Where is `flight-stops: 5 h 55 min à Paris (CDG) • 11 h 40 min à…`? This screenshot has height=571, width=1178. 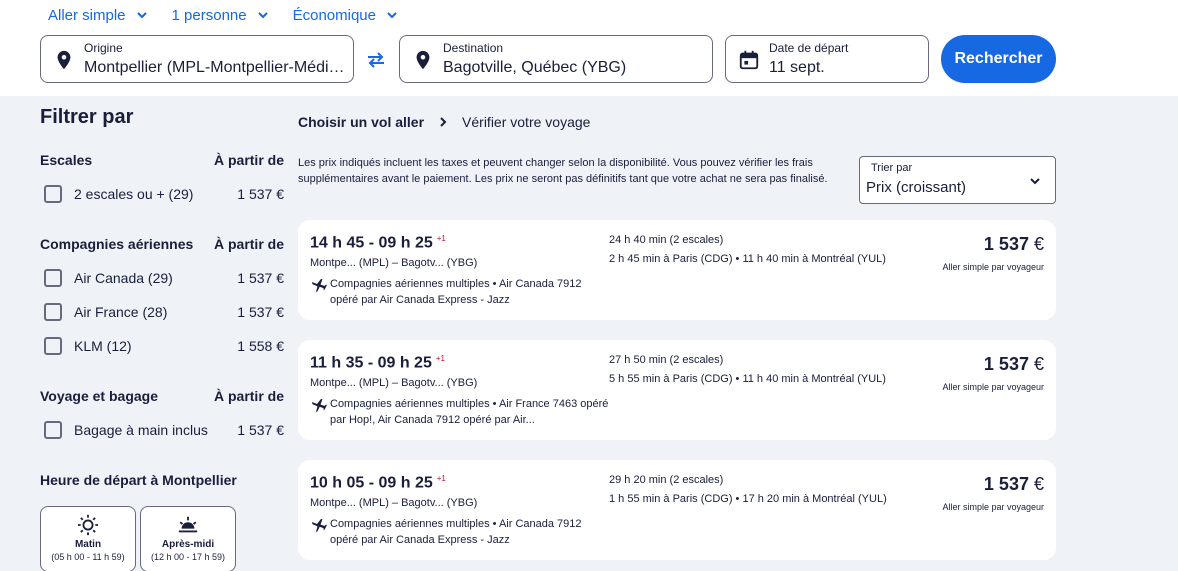 flight-stops: 5 h 55 min à Paris (CDG) • 11 h 40 min à… is located at coordinates (747, 379).